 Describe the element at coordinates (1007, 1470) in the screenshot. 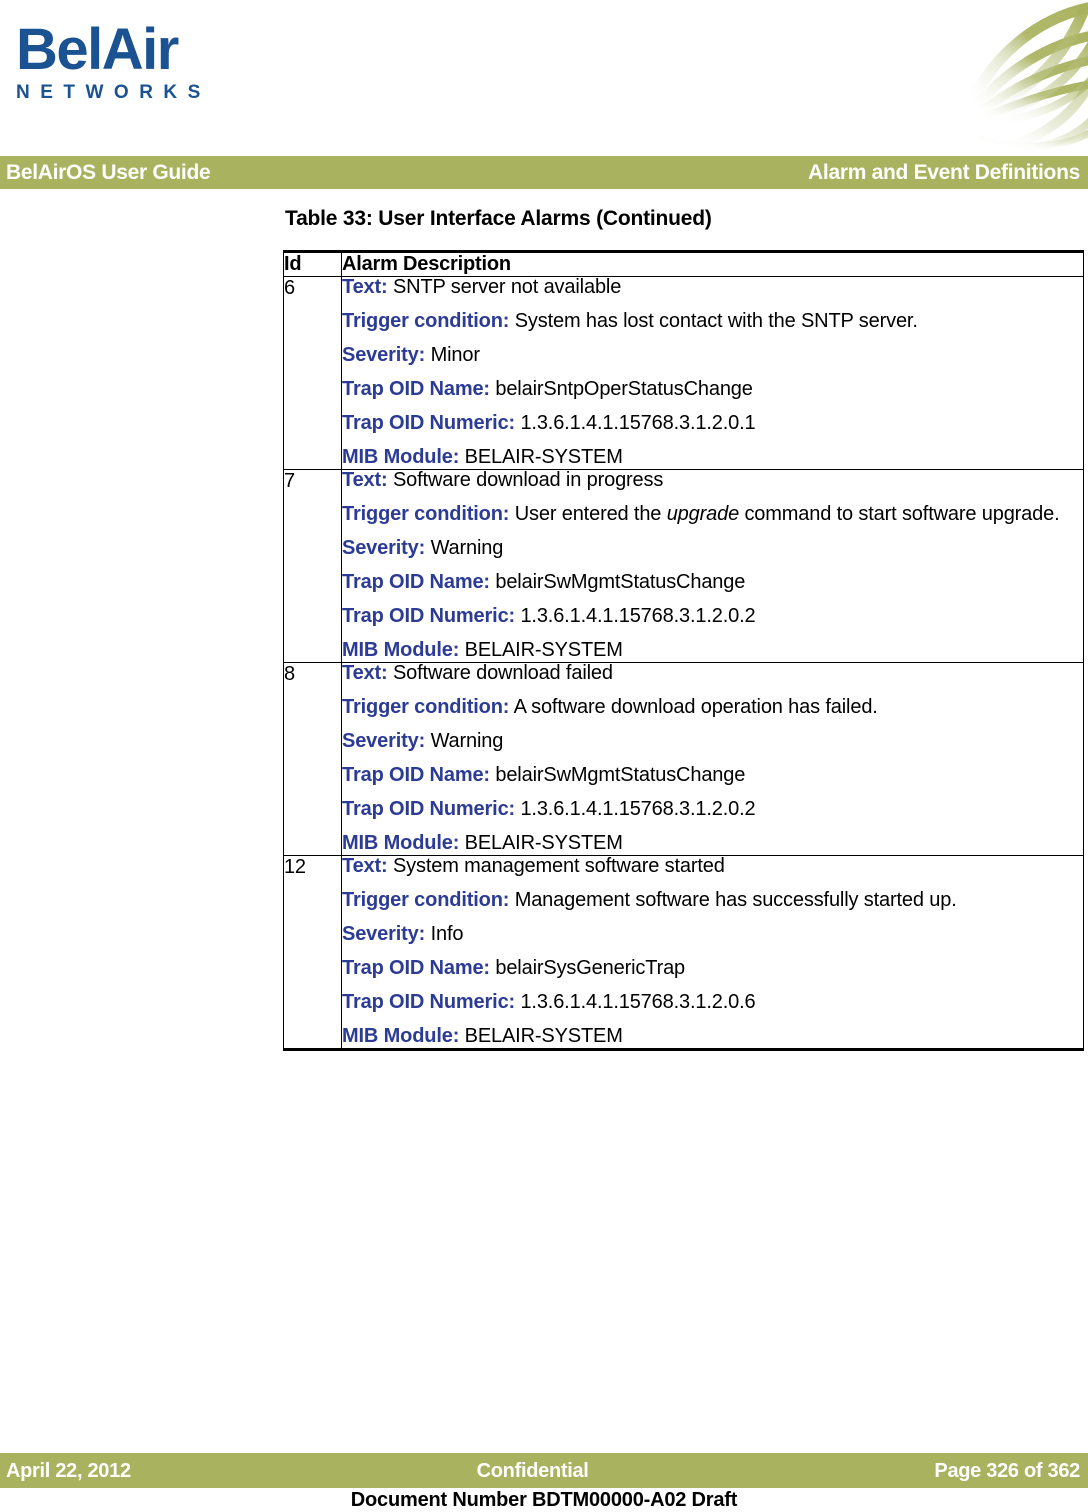

I see `footer-page-number: Page 326 of 362` at that location.